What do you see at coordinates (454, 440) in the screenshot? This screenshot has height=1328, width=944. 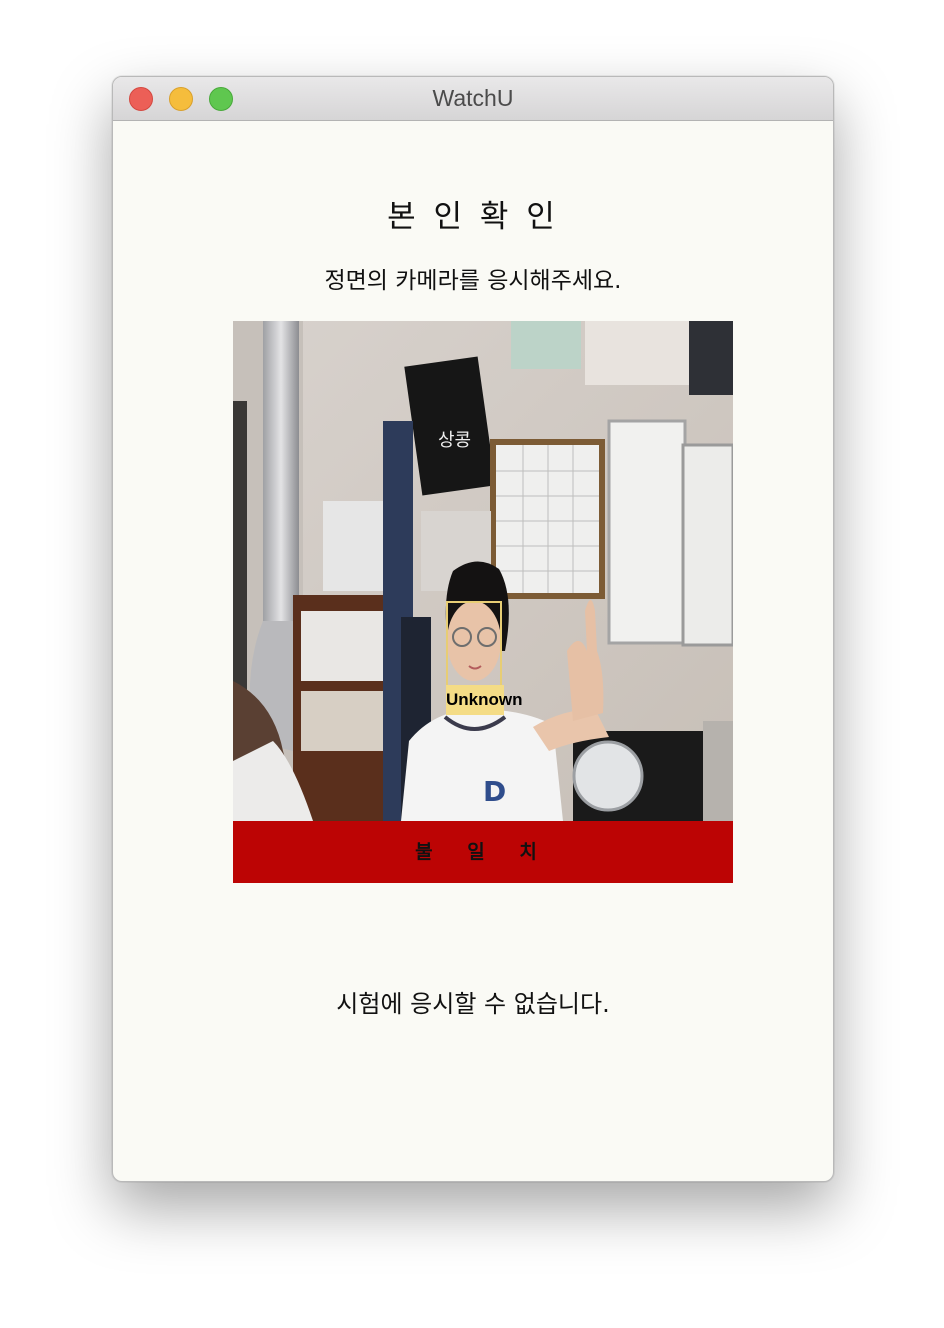 I see `svg-text: 상콩` at bounding box center [454, 440].